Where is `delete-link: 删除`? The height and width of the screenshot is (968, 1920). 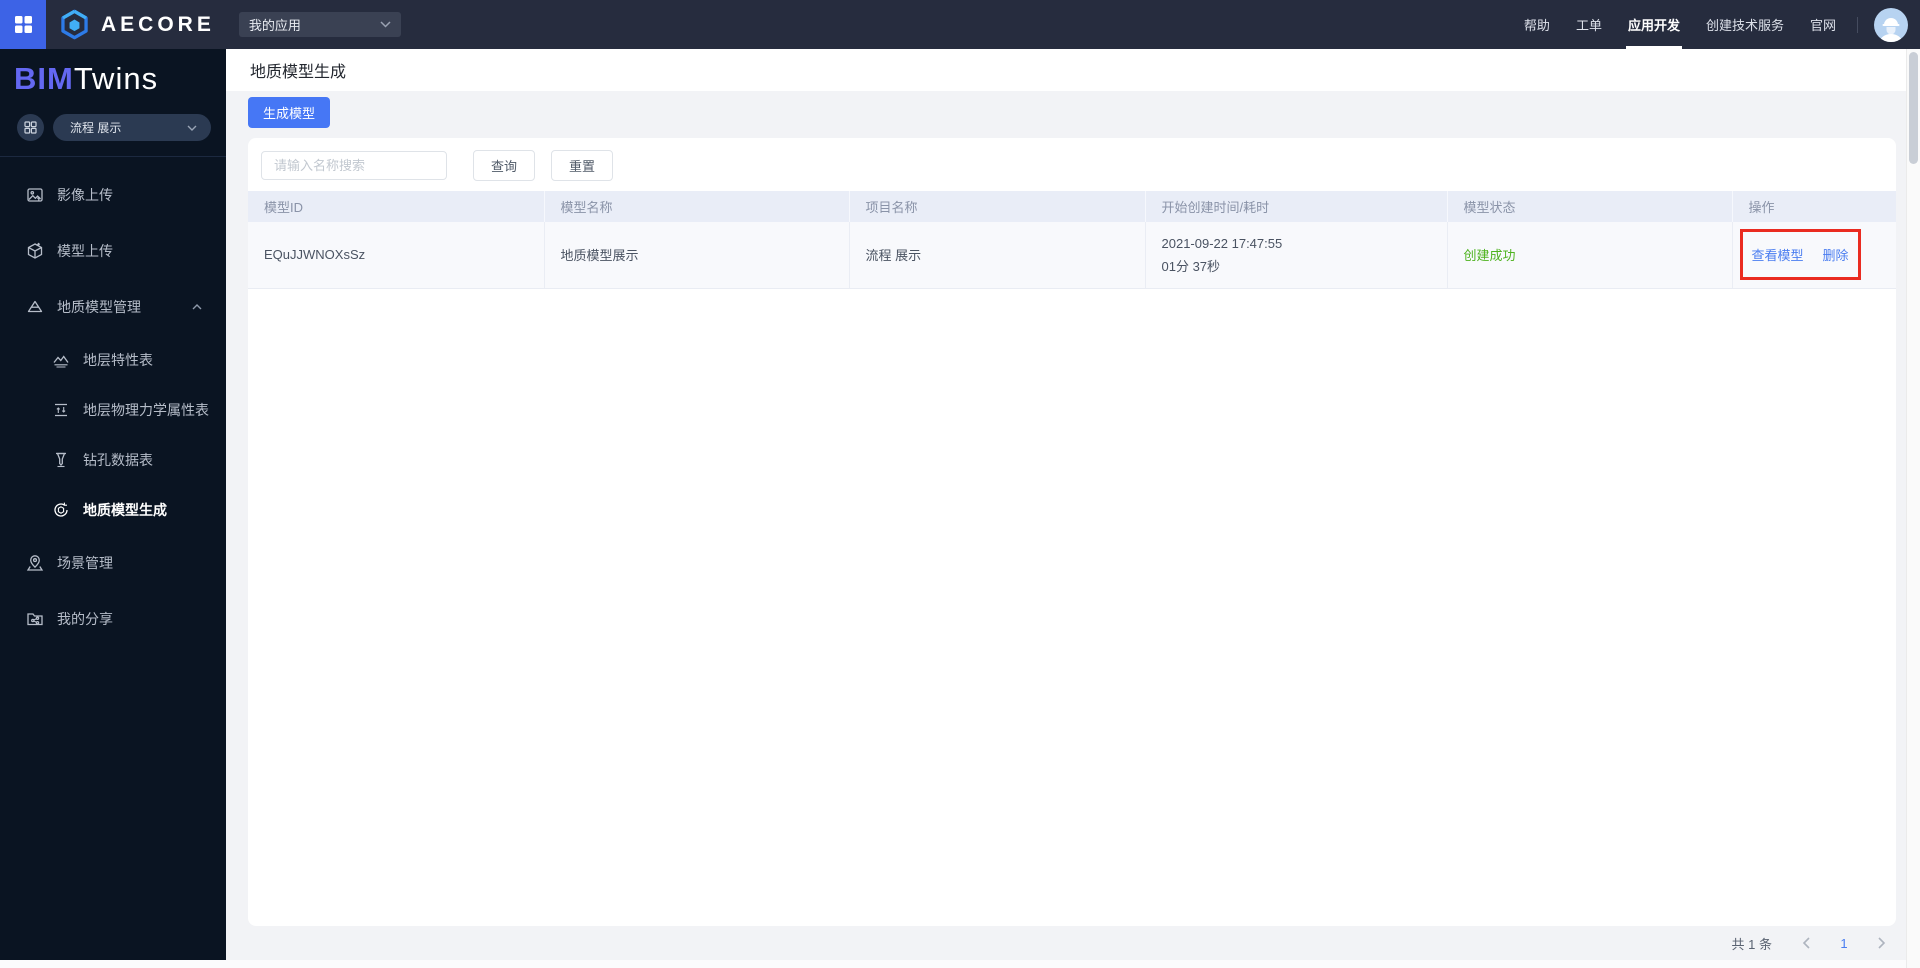 delete-link: 删除 is located at coordinates (1836, 254).